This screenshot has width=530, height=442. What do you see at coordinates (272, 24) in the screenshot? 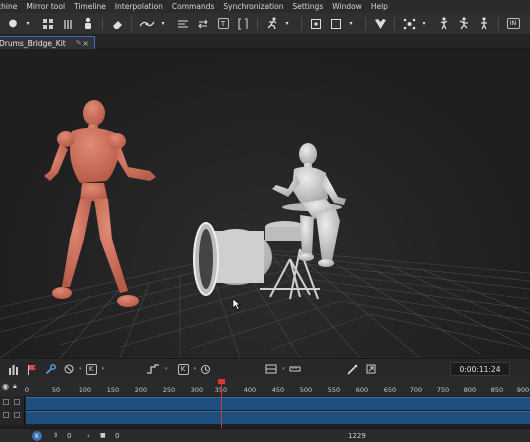
I see `run-icon` at bounding box center [272, 24].